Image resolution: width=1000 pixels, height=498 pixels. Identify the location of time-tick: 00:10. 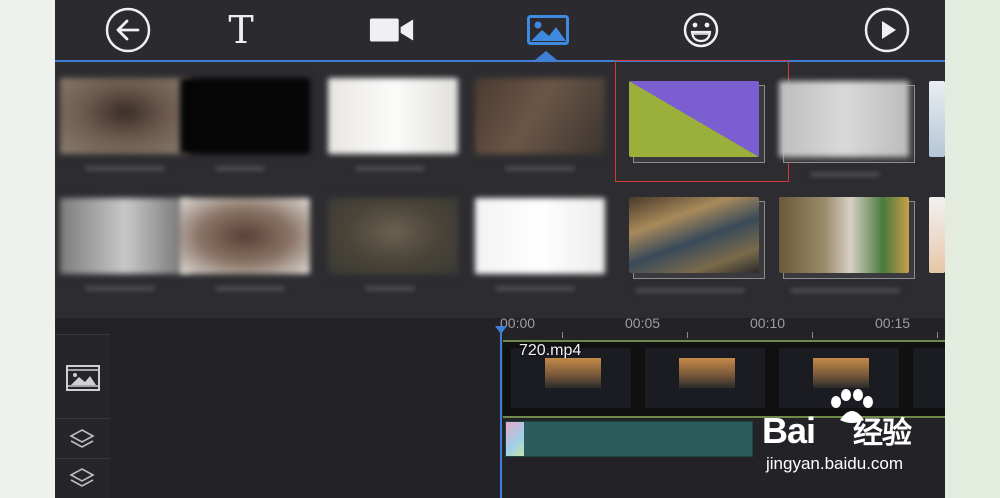
(768, 323).